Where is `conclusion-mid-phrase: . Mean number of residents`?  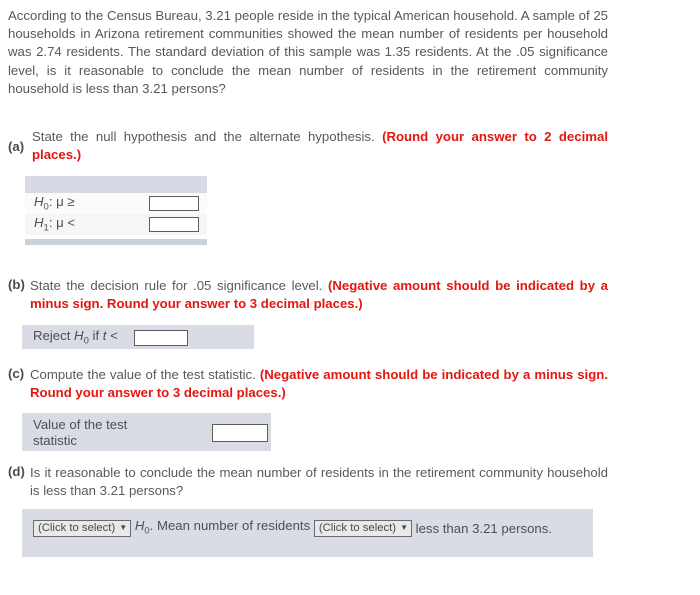 conclusion-mid-phrase: . Mean number of residents is located at coordinates (230, 525).